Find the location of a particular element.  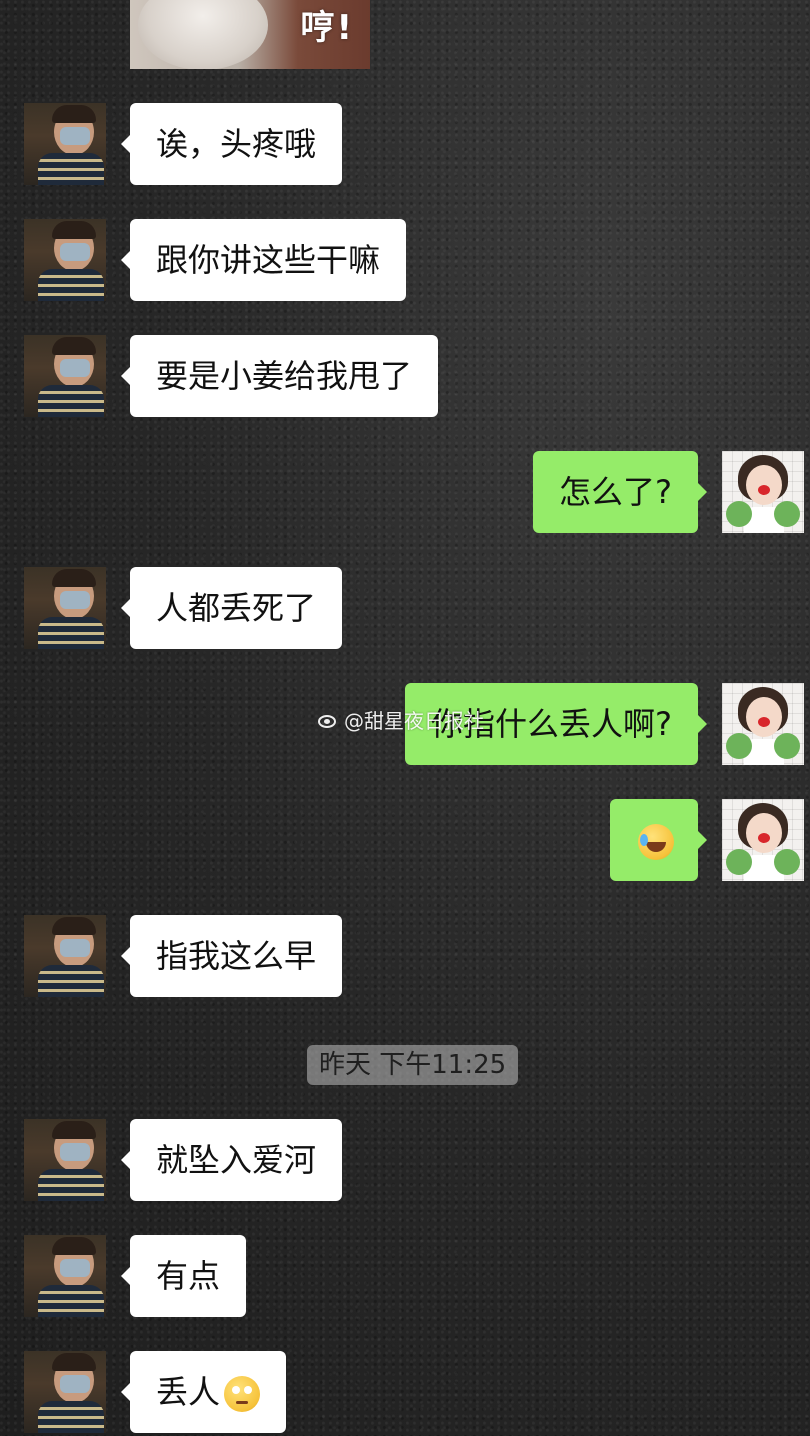

message-bubble: 指我这么早 is located at coordinates (231, 956).